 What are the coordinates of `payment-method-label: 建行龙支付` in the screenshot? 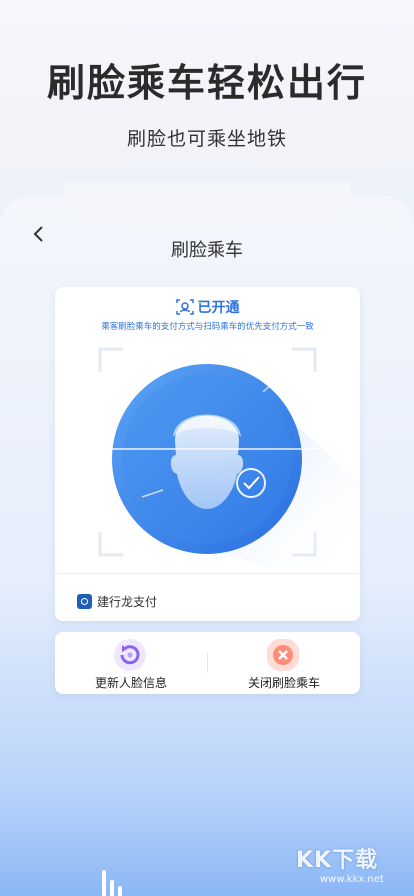 It's located at (127, 601).